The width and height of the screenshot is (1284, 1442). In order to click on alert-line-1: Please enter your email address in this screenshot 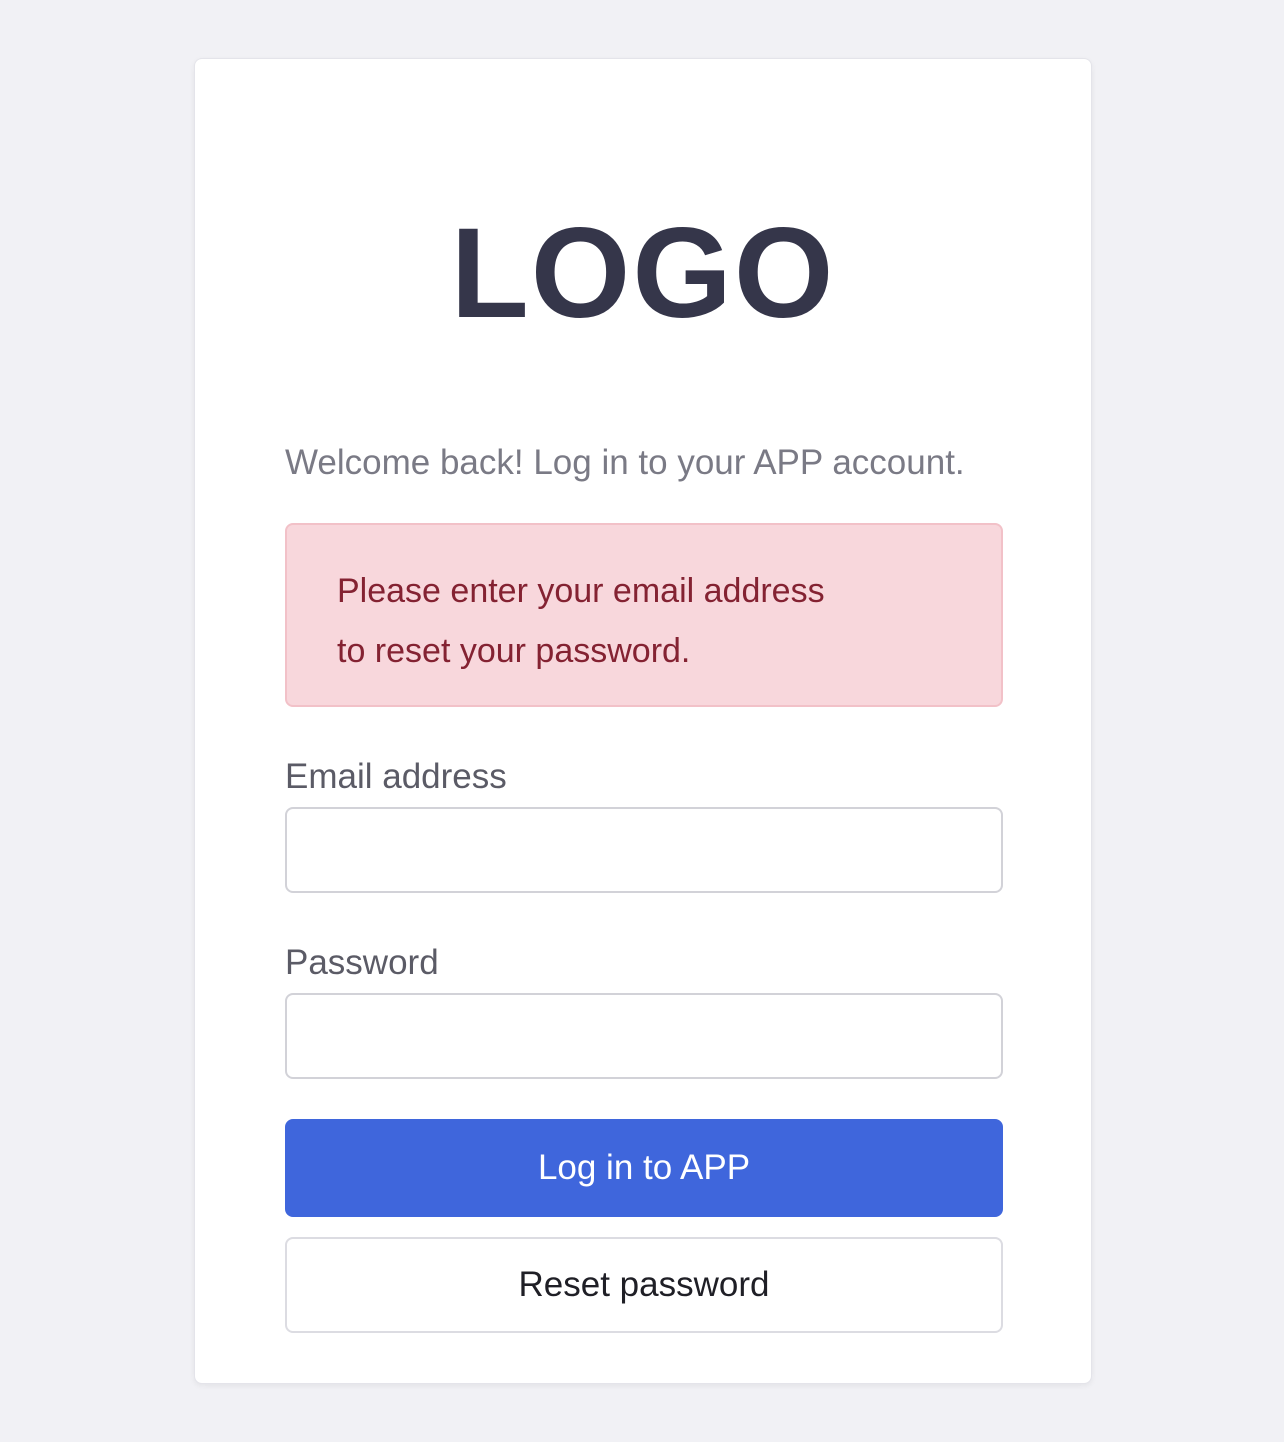, I will do `click(581, 591)`.